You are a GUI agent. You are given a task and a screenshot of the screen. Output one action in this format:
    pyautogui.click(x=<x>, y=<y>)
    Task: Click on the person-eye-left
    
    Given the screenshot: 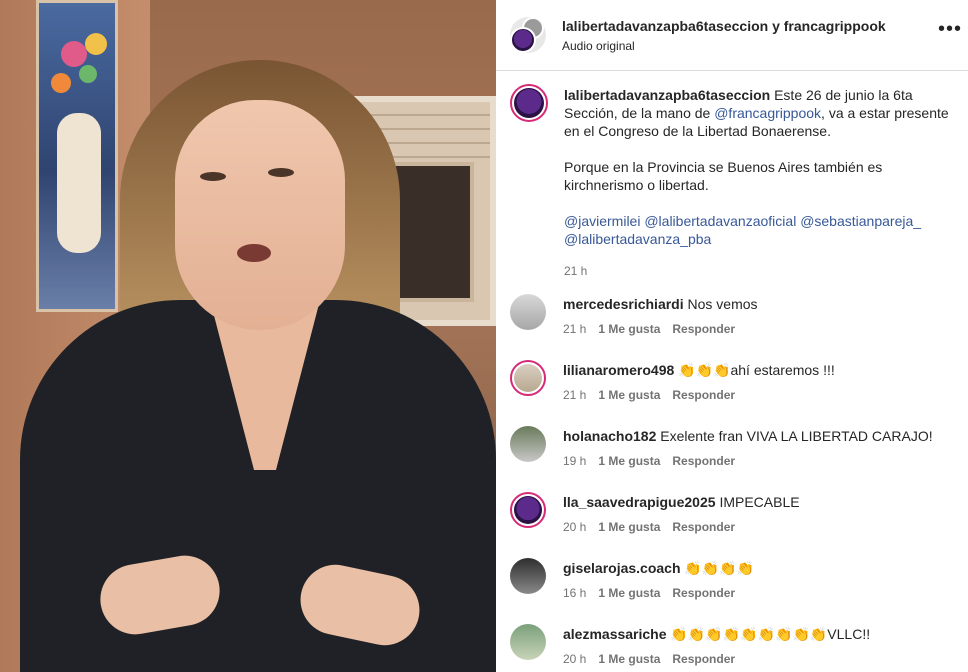 What is the action you would take?
    pyautogui.click(x=213, y=176)
    